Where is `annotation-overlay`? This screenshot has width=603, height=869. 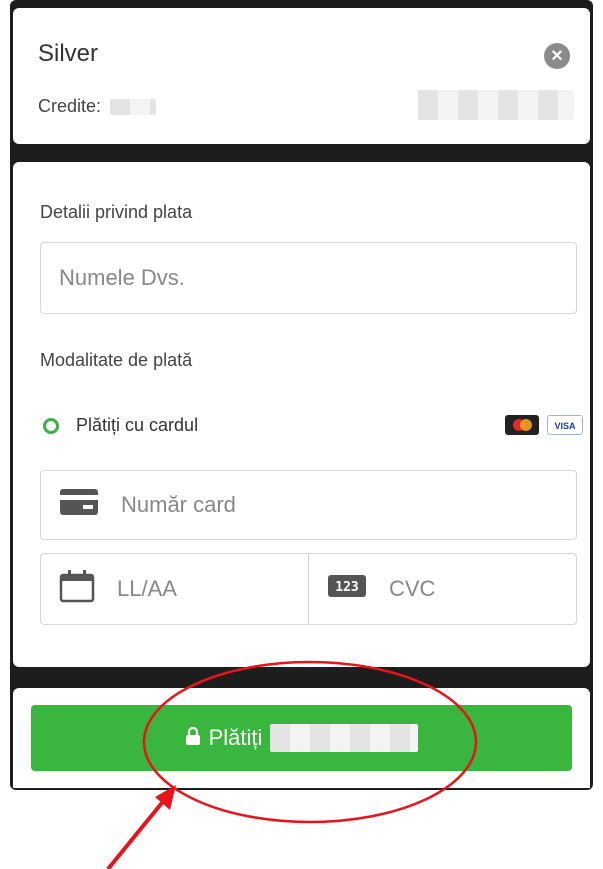 annotation-overlay is located at coordinates (292, 764).